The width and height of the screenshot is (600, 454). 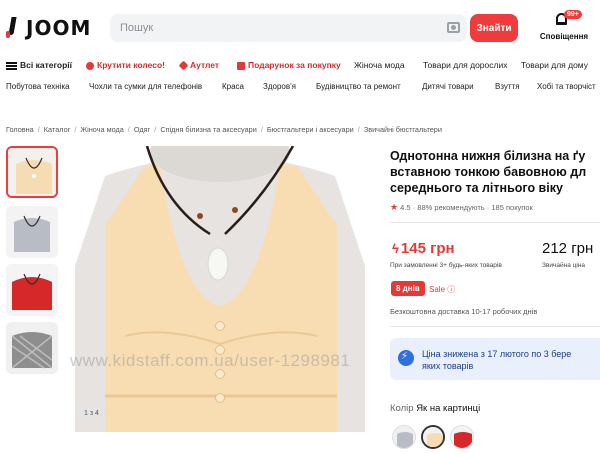 What do you see at coordinates (564, 27) in the screenshot?
I see `notifications: 99+ Сповіщення` at bounding box center [564, 27].